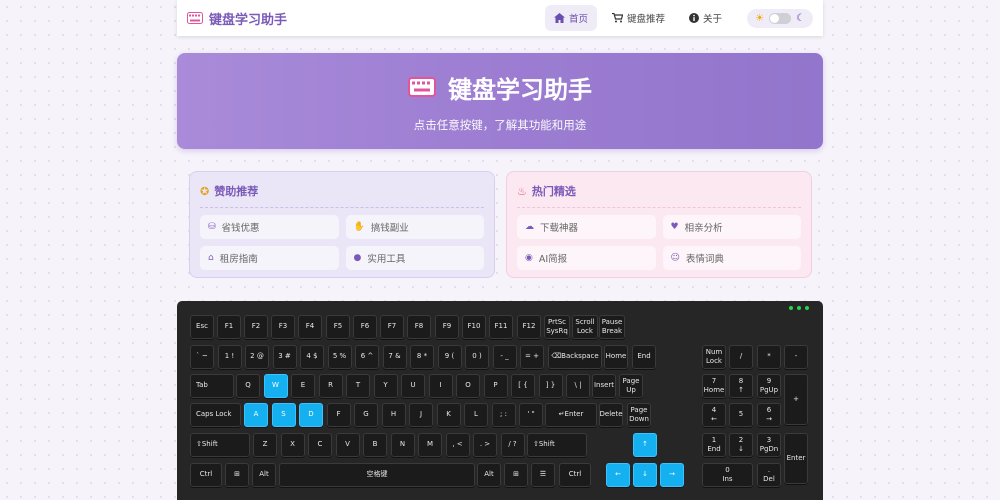 This screenshot has width=1000, height=500. I want to click on key-num0: 0 Ins, so click(727, 475).